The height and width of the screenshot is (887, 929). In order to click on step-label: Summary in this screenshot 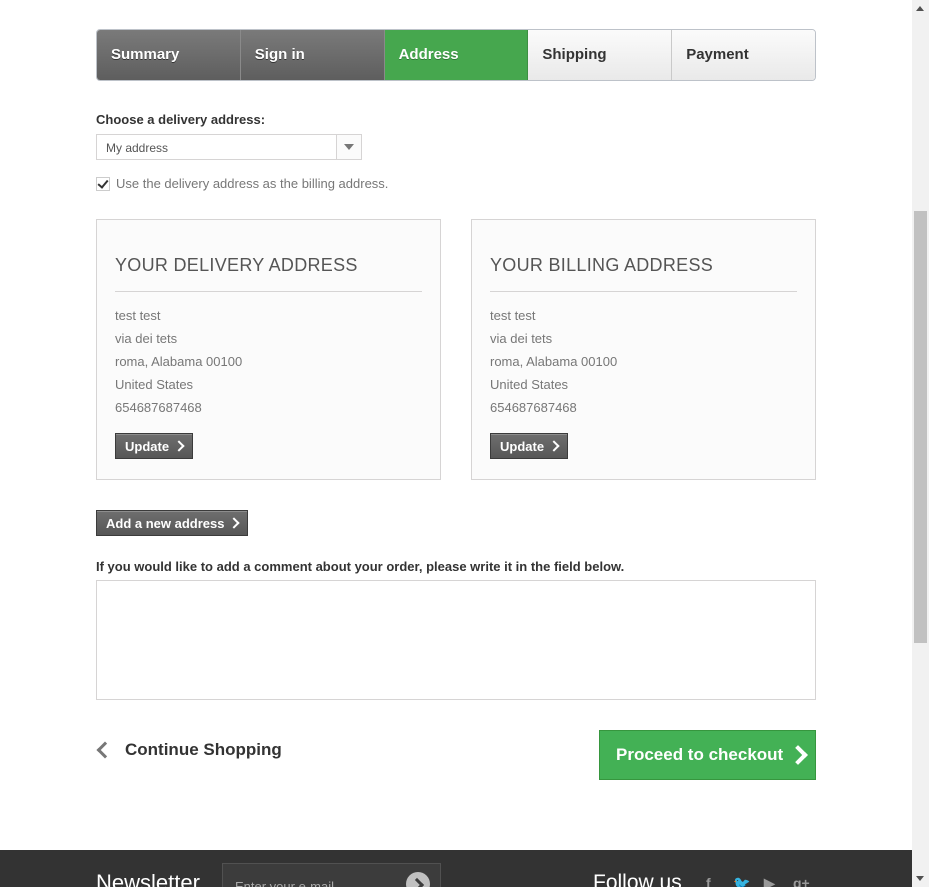, I will do `click(145, 54)`.